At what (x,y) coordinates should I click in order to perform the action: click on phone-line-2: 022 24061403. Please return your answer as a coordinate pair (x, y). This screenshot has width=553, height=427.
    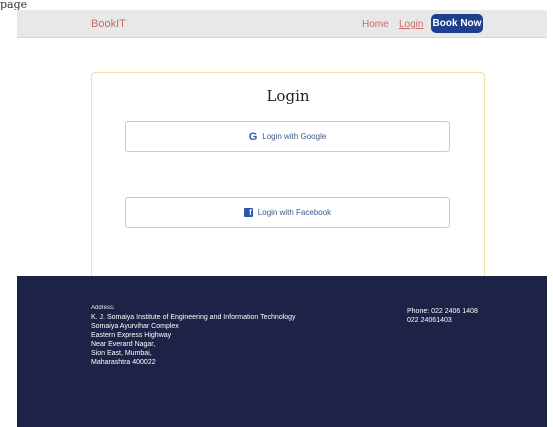
    Looking at the image, I should click on (429, 320).